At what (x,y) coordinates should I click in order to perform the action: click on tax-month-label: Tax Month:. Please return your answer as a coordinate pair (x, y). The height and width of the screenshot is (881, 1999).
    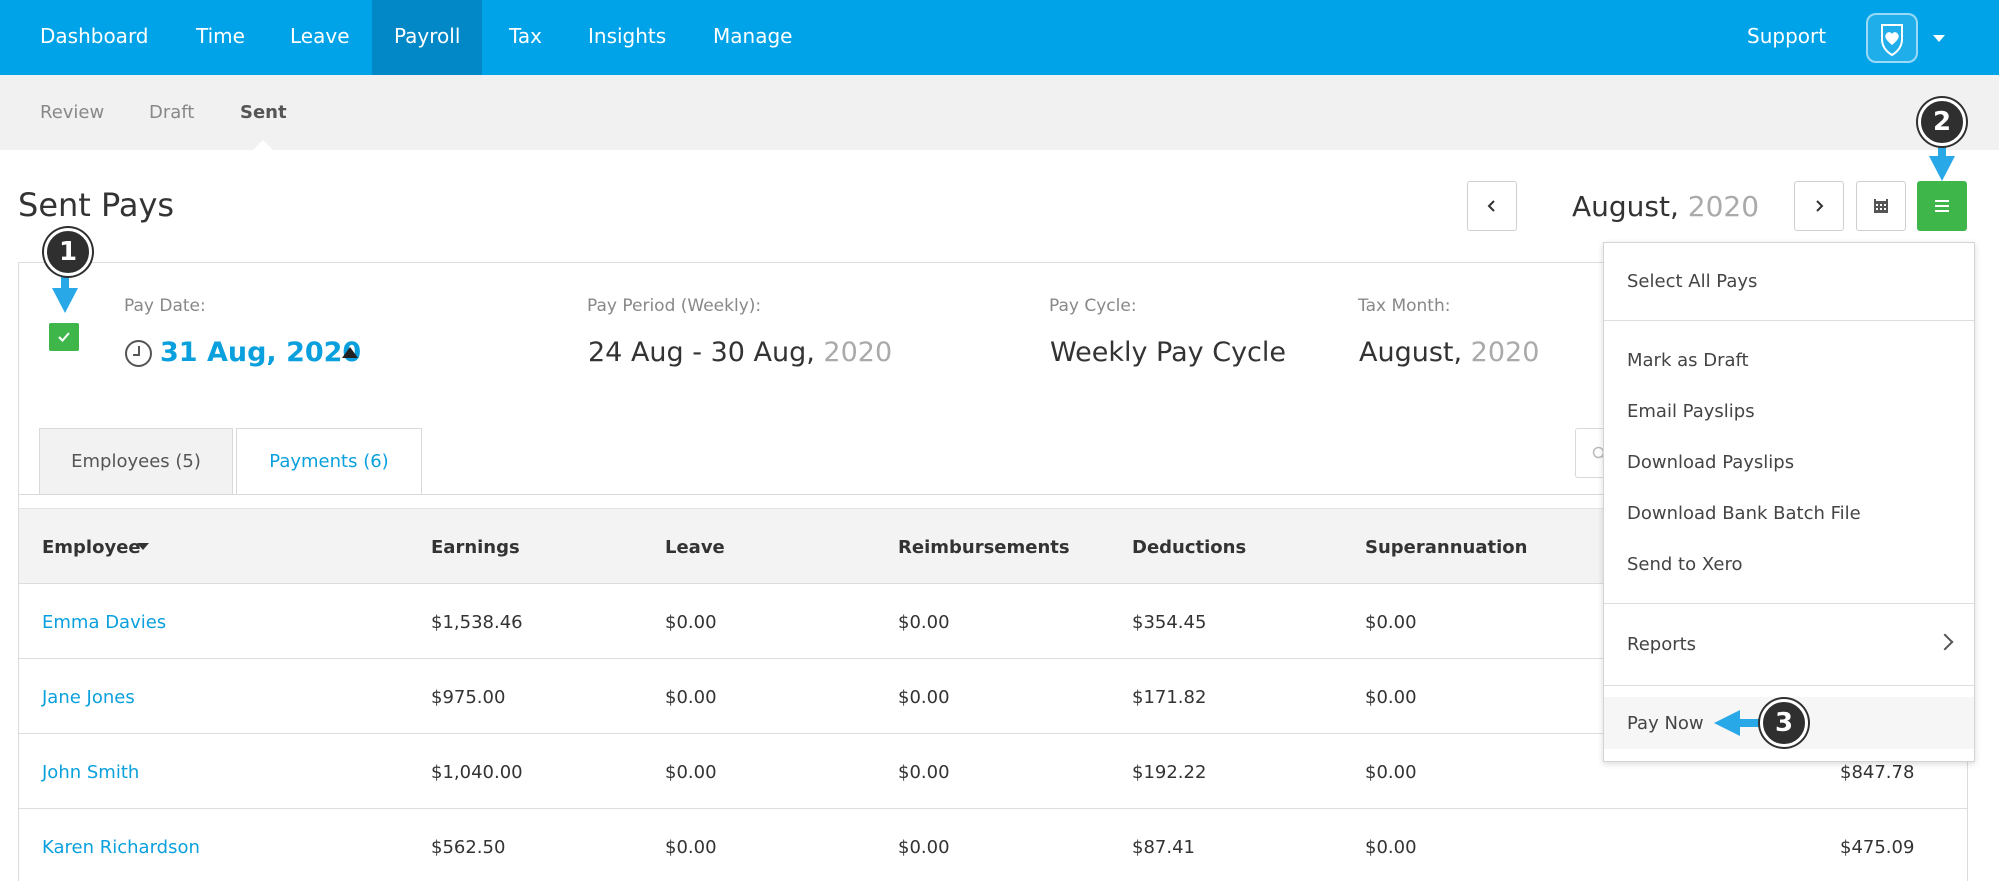
    Looking at the image, I should click on (1404, 306).